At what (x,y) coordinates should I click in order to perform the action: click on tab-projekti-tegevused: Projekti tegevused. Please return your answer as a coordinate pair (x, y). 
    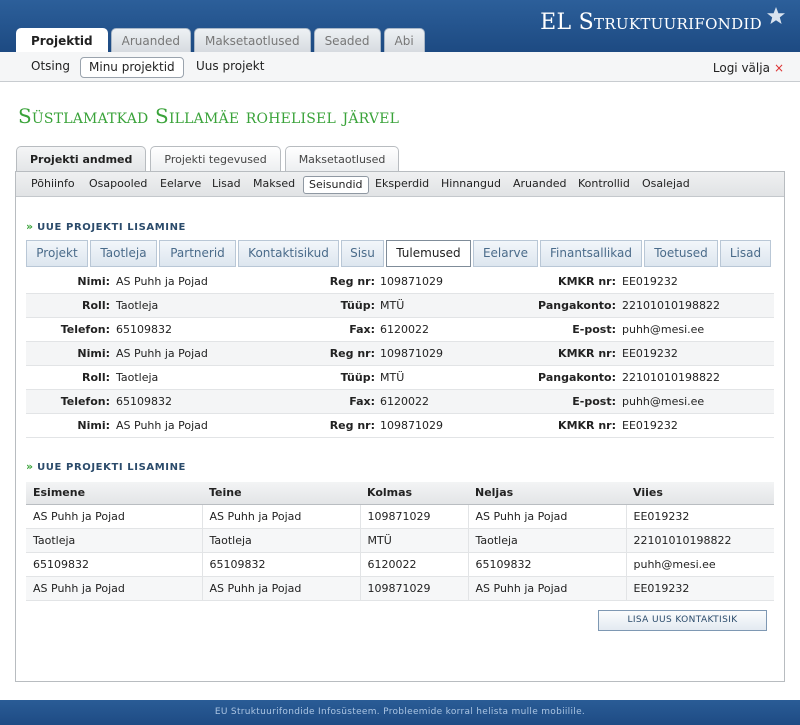
    Looking at the image, I should click on (215, 159).